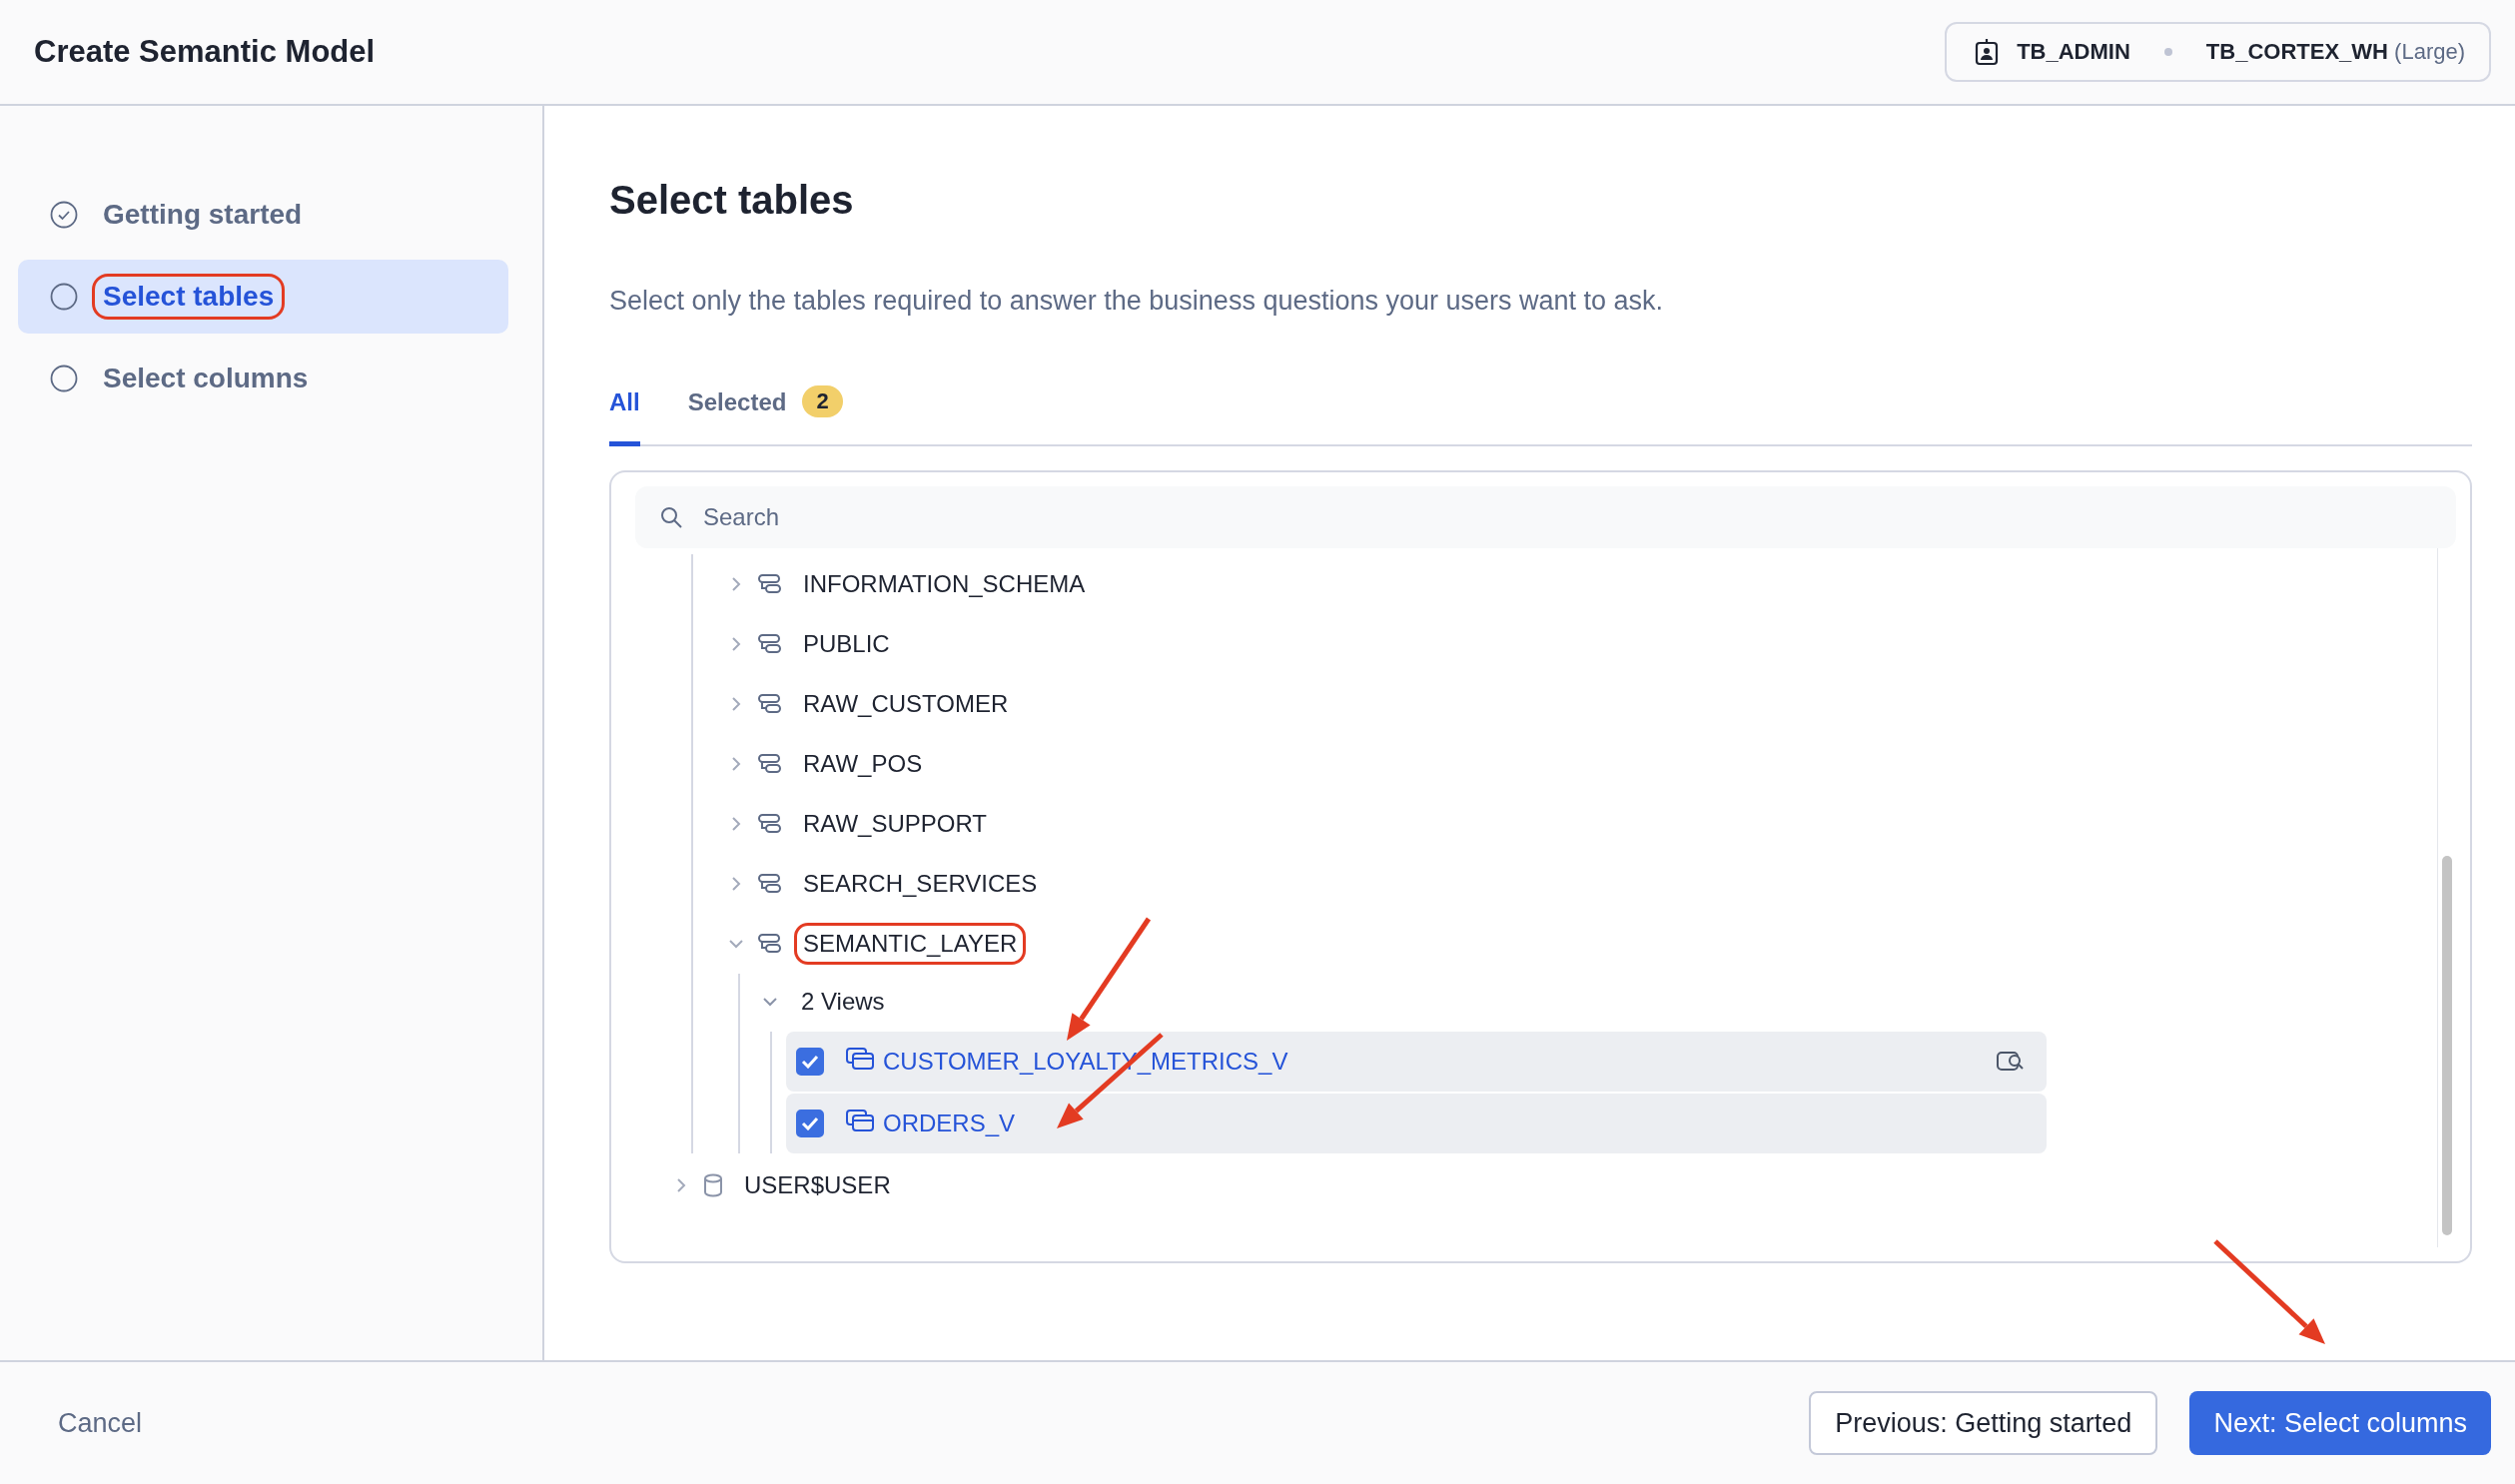 The height and width of the screenshot is (1484, 2515). Describe the element at coordinates (2335, 52) in the screenshot. I see `warehouse-name: TB_CORTEX_WH (Large)` at that location.